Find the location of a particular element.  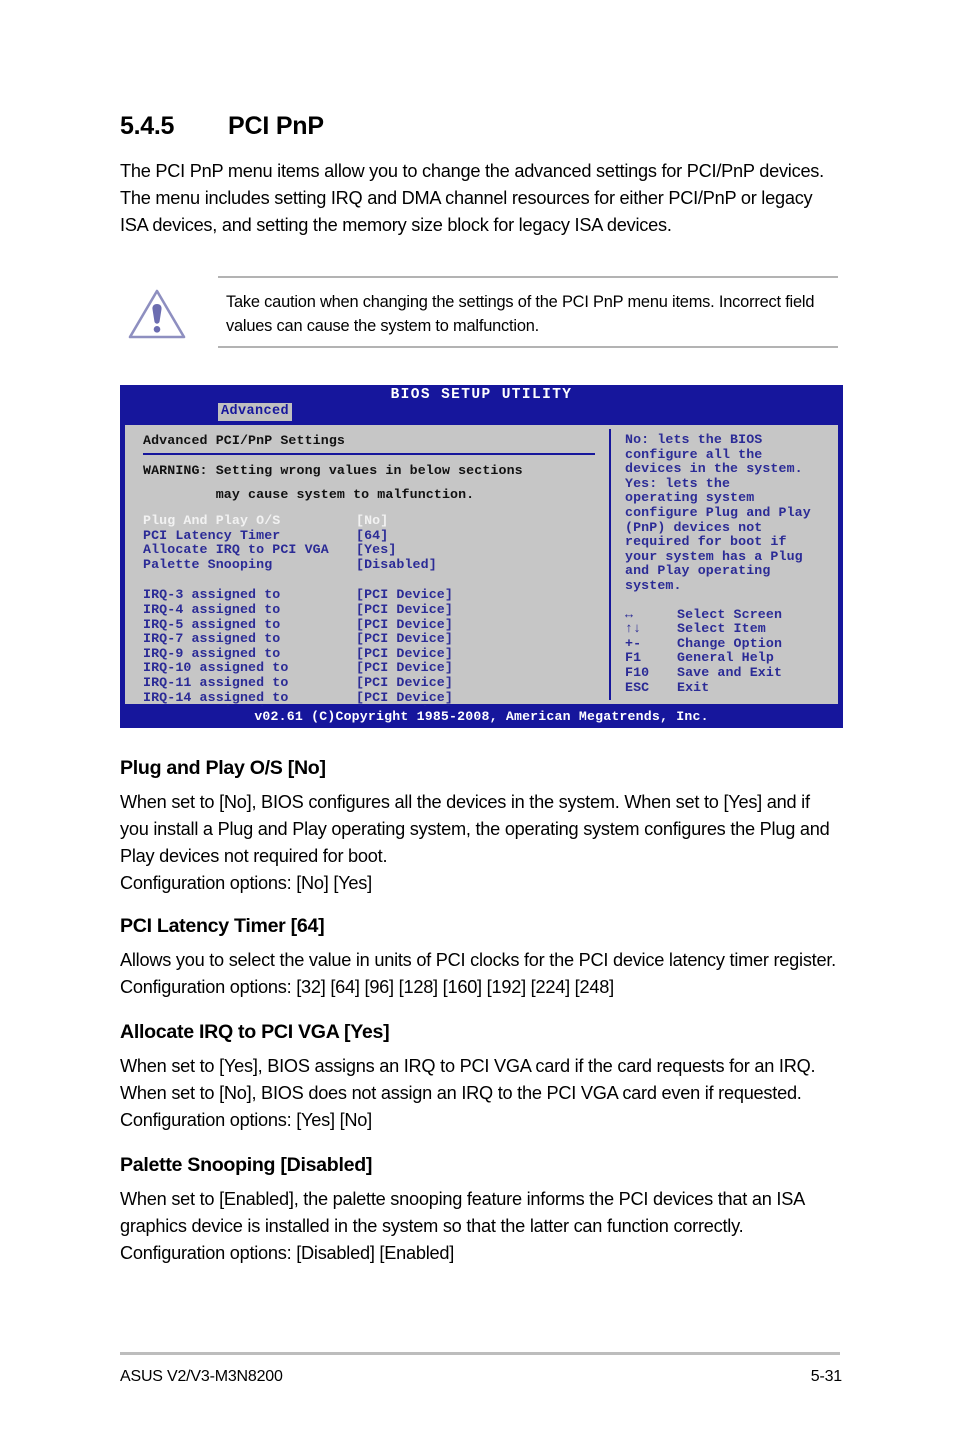

bios-irq-row: IRQ-10 assigned to [PCI Device] is located at coordinates (376, 668).